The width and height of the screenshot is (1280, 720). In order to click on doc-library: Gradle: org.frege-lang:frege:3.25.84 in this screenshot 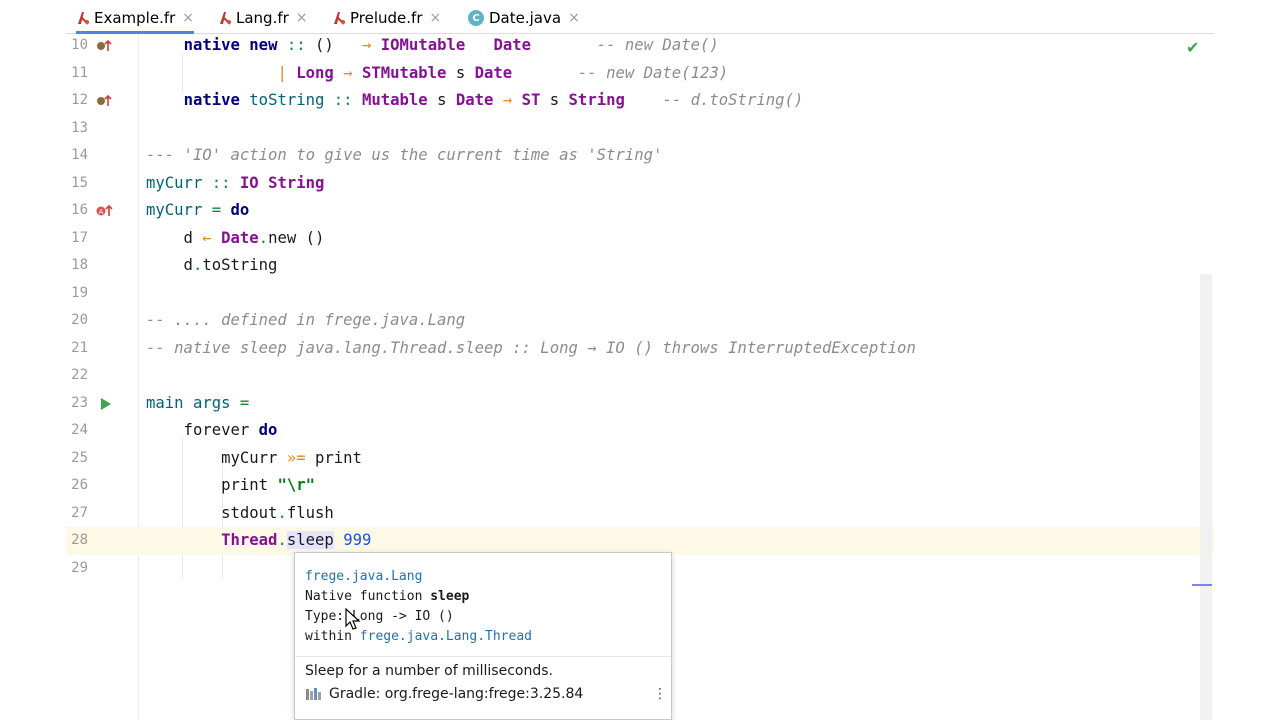, I will do `click(444, 694)`.